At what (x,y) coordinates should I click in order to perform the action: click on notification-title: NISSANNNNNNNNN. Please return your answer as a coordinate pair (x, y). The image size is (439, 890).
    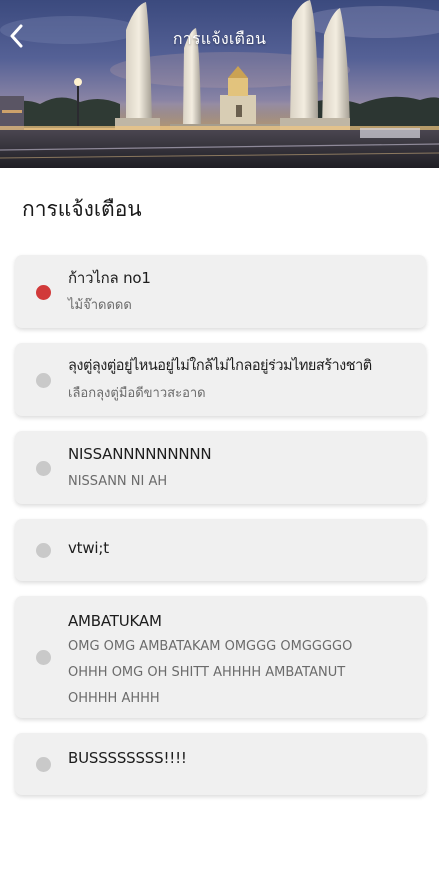
    Looking at the image, I should click on (140, 454).